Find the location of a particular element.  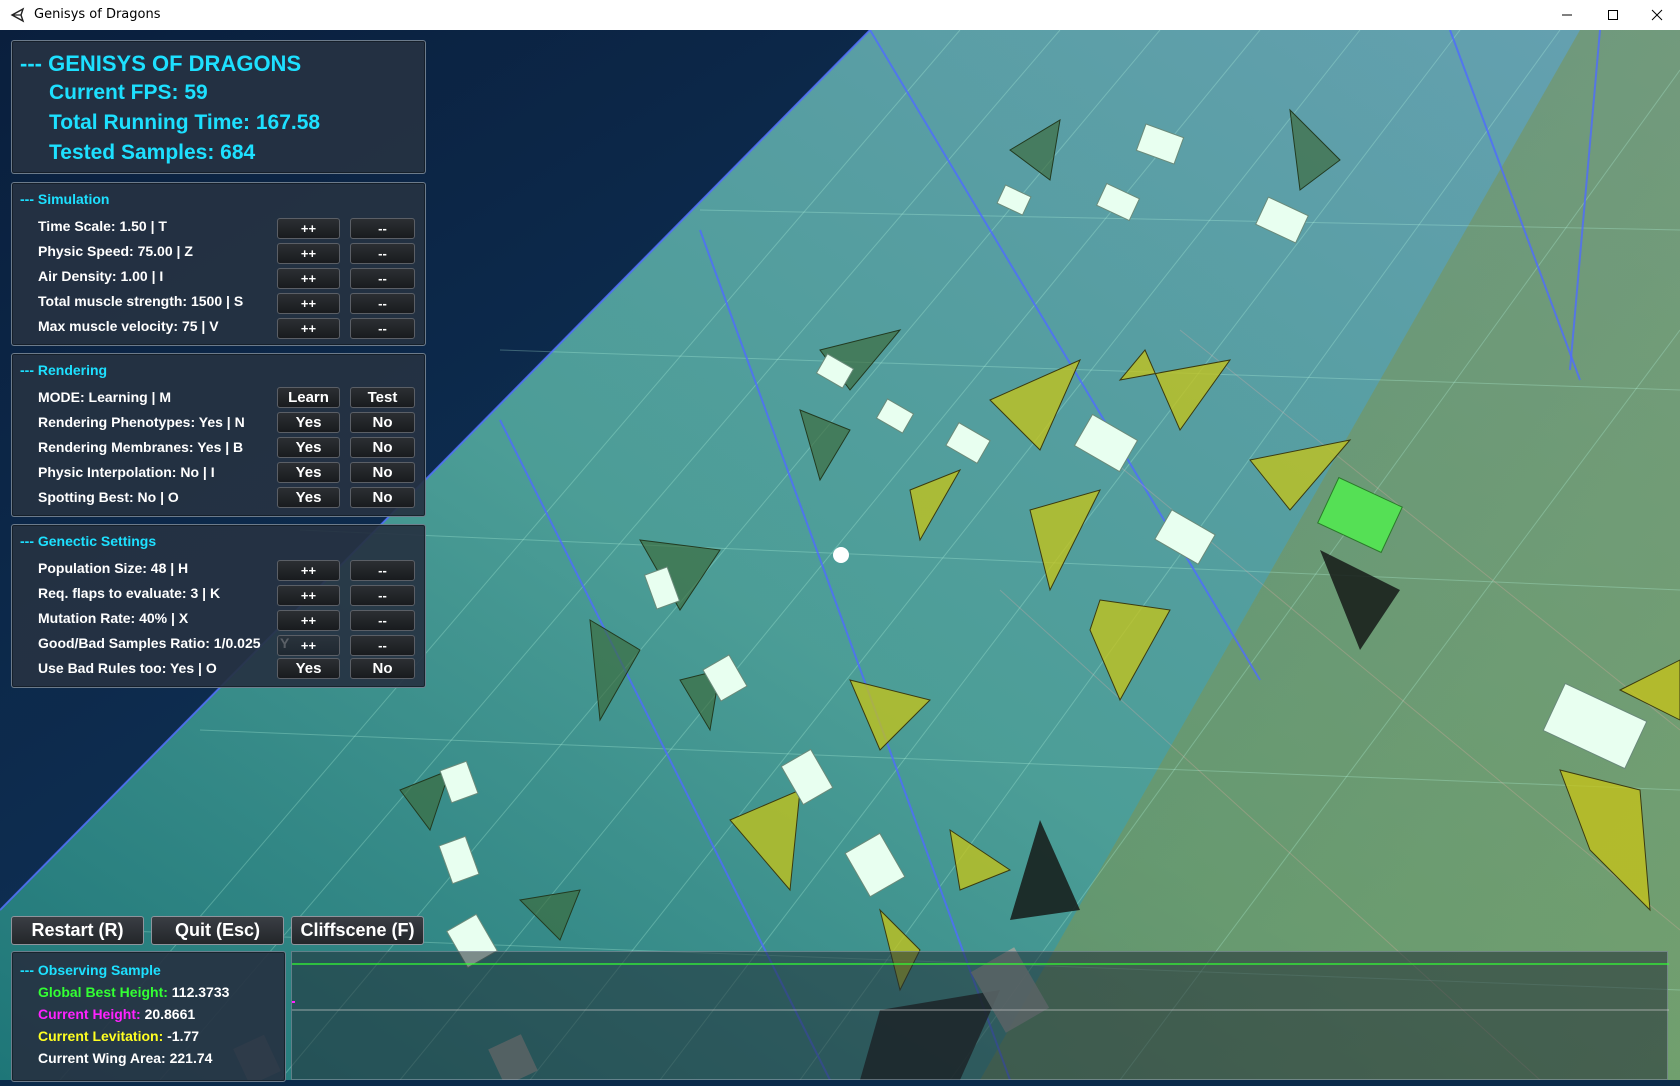

req-flaps-increase-button: ++ is located at coordinates (308, 595).